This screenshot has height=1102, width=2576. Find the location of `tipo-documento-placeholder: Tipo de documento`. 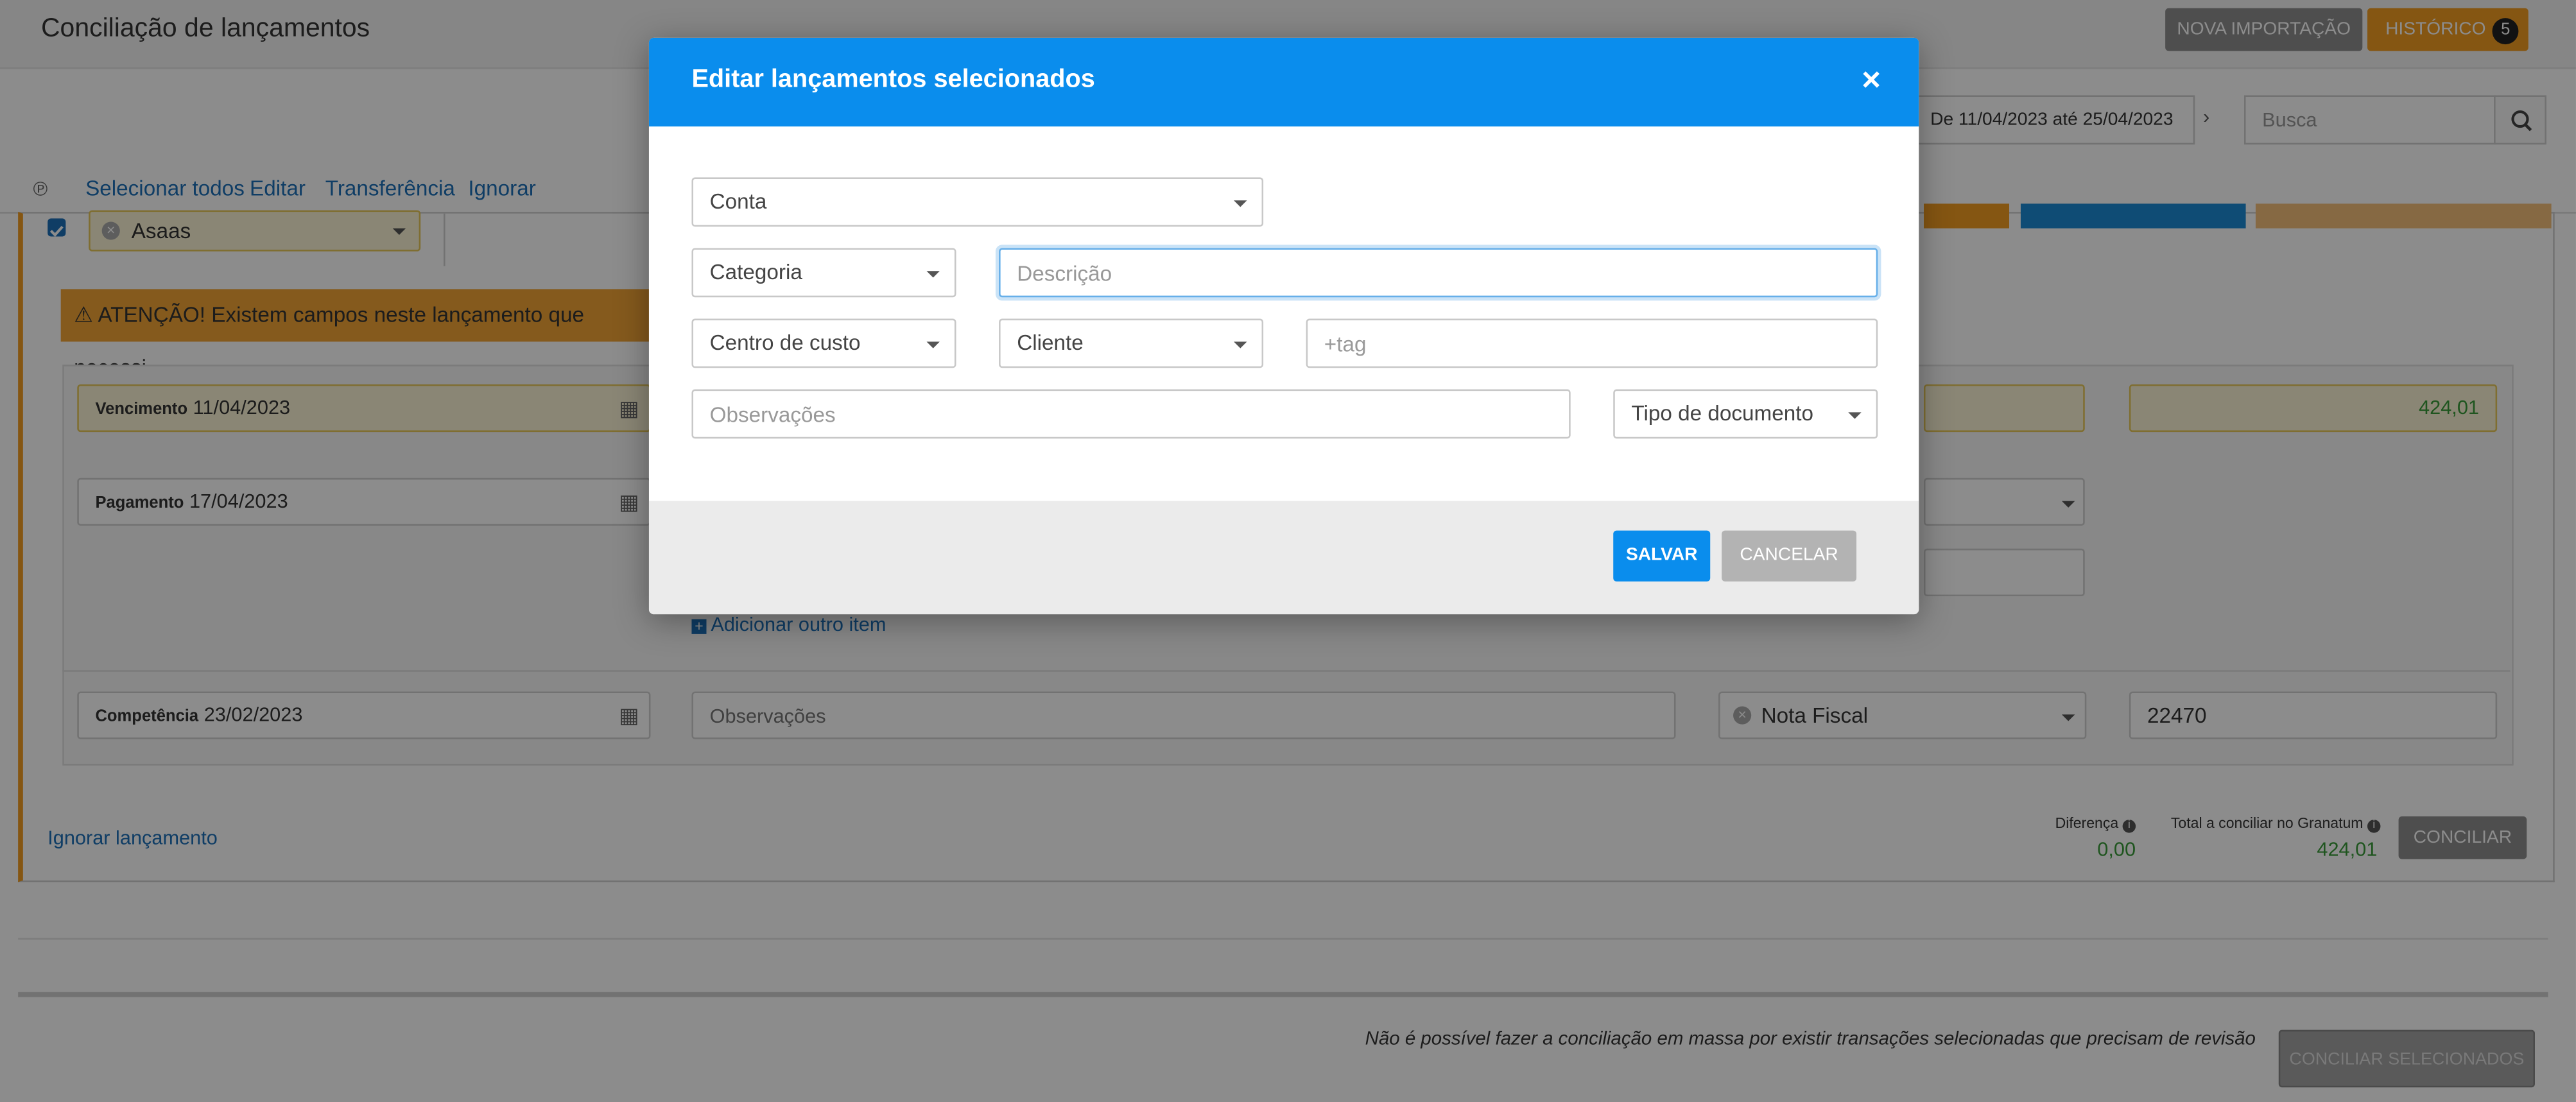

tipo-documento-placeholder: Tipo de documento is located at coordinates (1722, 413).